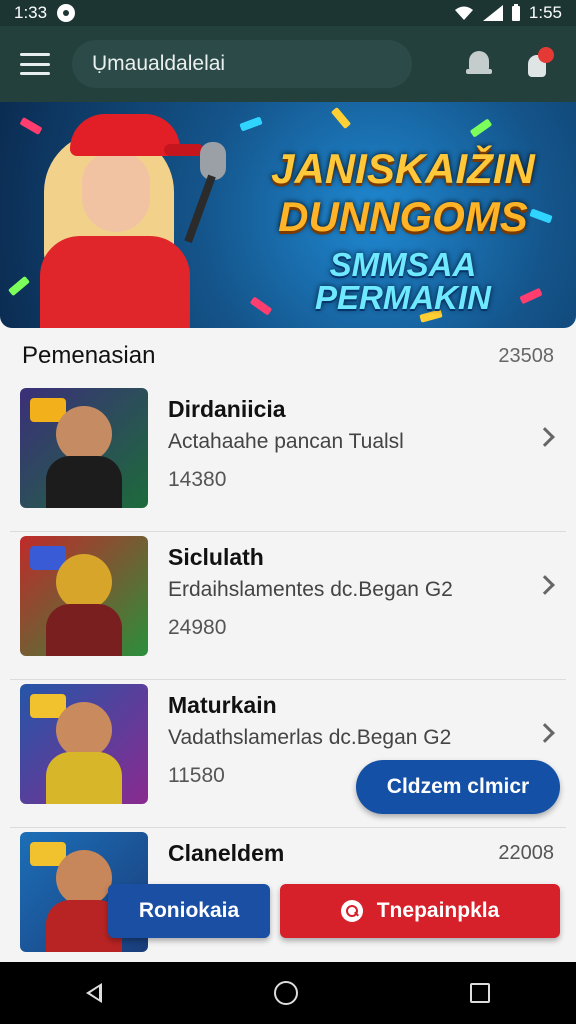 The width and height of the screenshot is (576, 1024). What do you see at coordinates (351, 911) in the screenshot?
I see `search-icon` at bounding box center [351, 911].